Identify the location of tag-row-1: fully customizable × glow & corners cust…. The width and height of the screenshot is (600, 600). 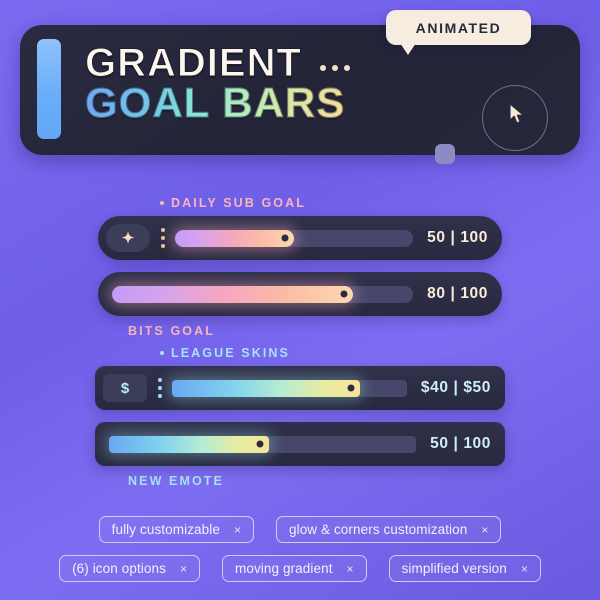
(300, 529).